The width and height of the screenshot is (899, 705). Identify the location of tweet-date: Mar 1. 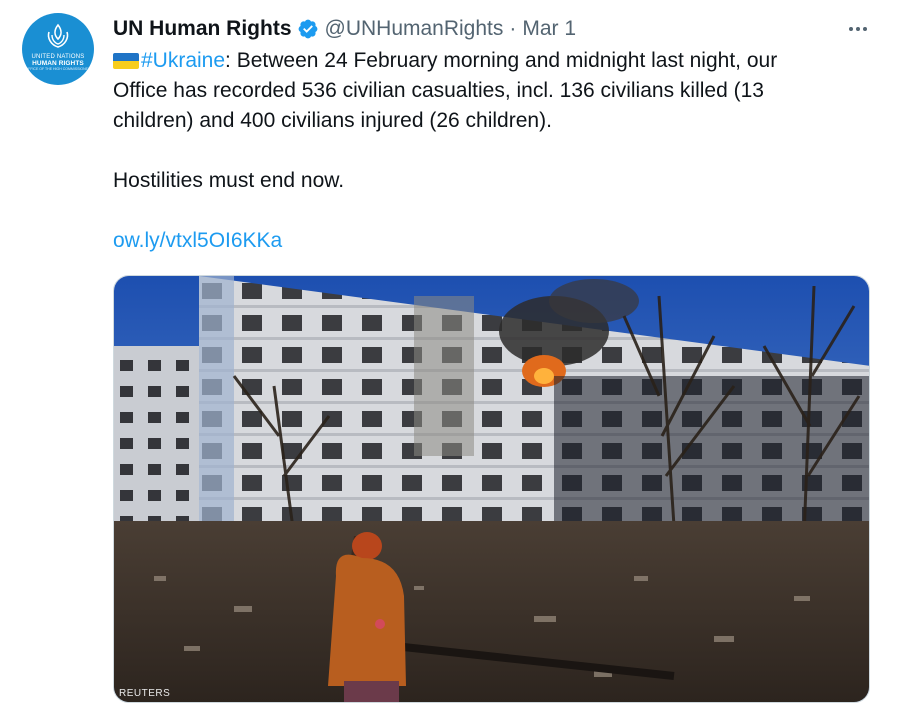
(549, 29).